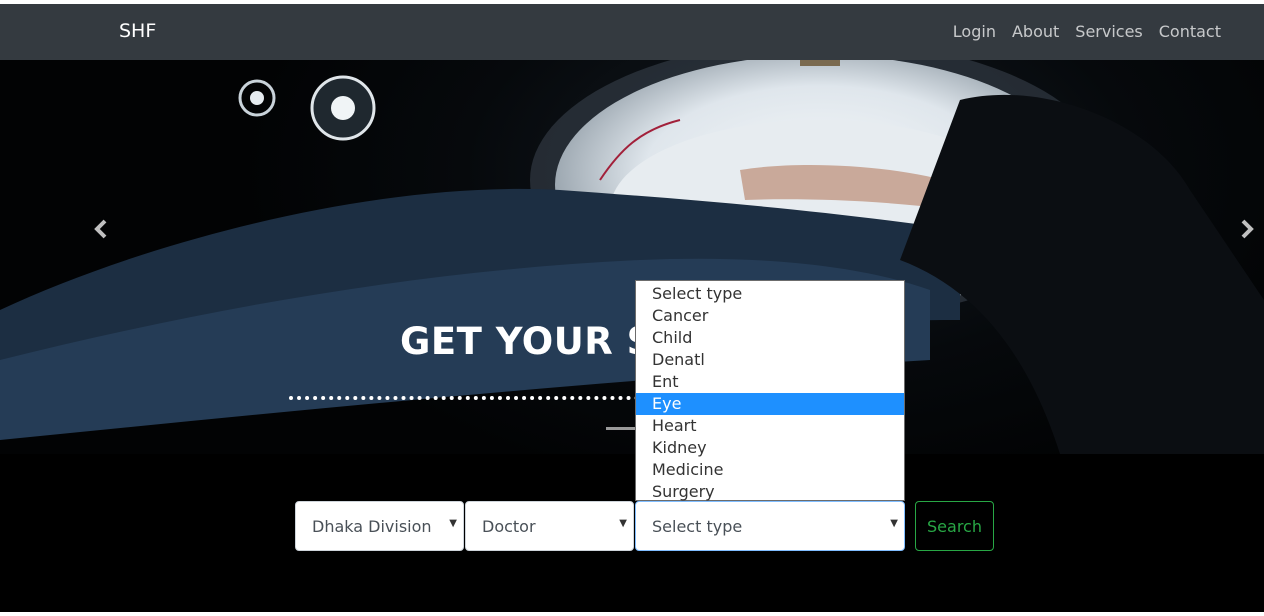  Describe the element at coordinates (770, 360) in the screenshot. I see `dropdown-option: Denatl` at that location.